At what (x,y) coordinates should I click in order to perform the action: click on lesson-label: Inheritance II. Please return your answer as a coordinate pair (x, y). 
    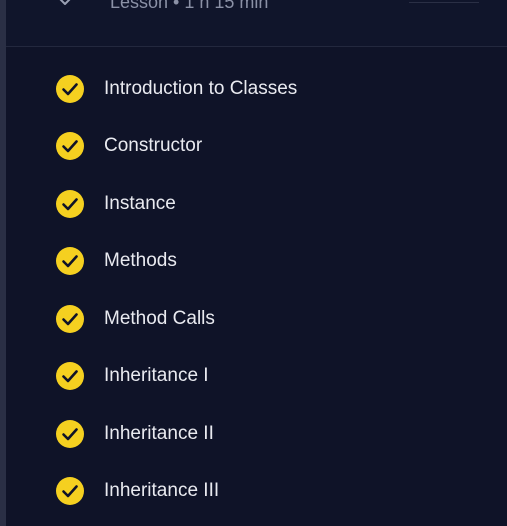
    Looking at the image, I should click on (159, 433).